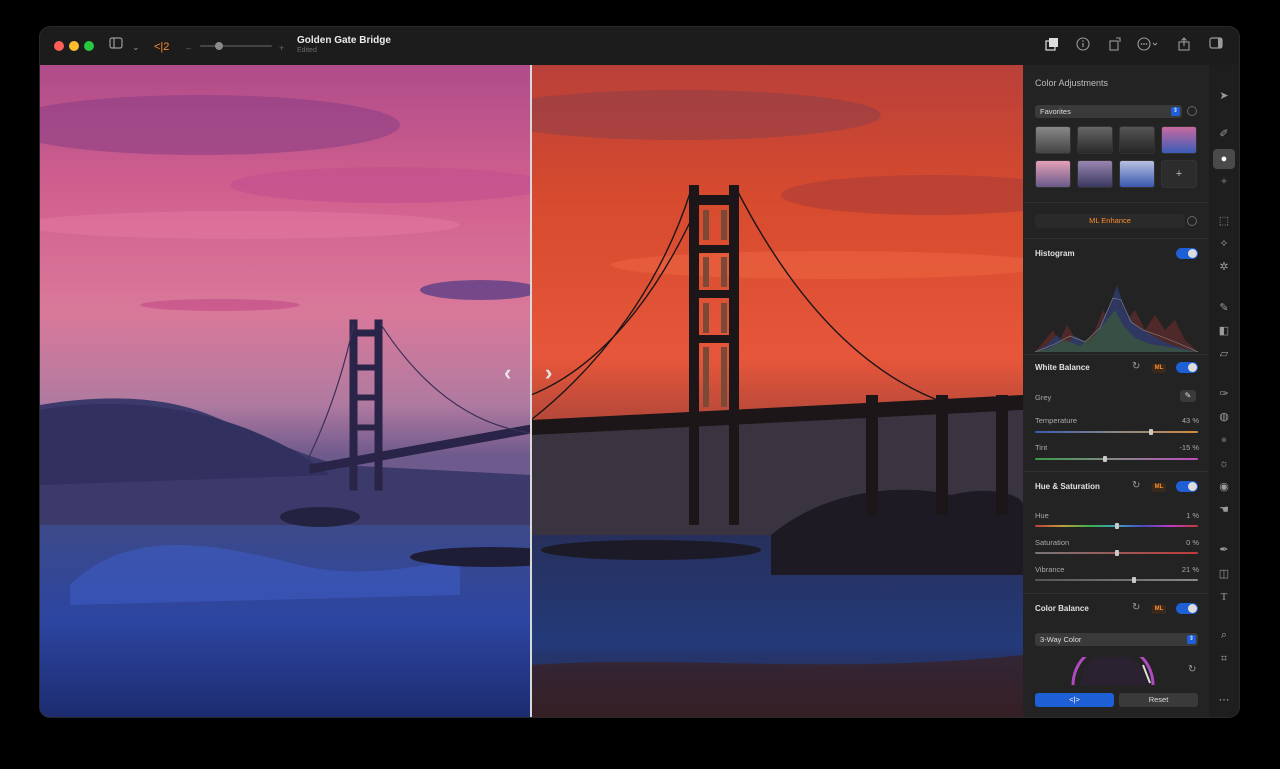 This screenshot has width=1280, height=769. What do you see at coordinates (1192, 542) in the screenshot?
I see `saturation-value: 0 %` at bounding box center [1192, 542].